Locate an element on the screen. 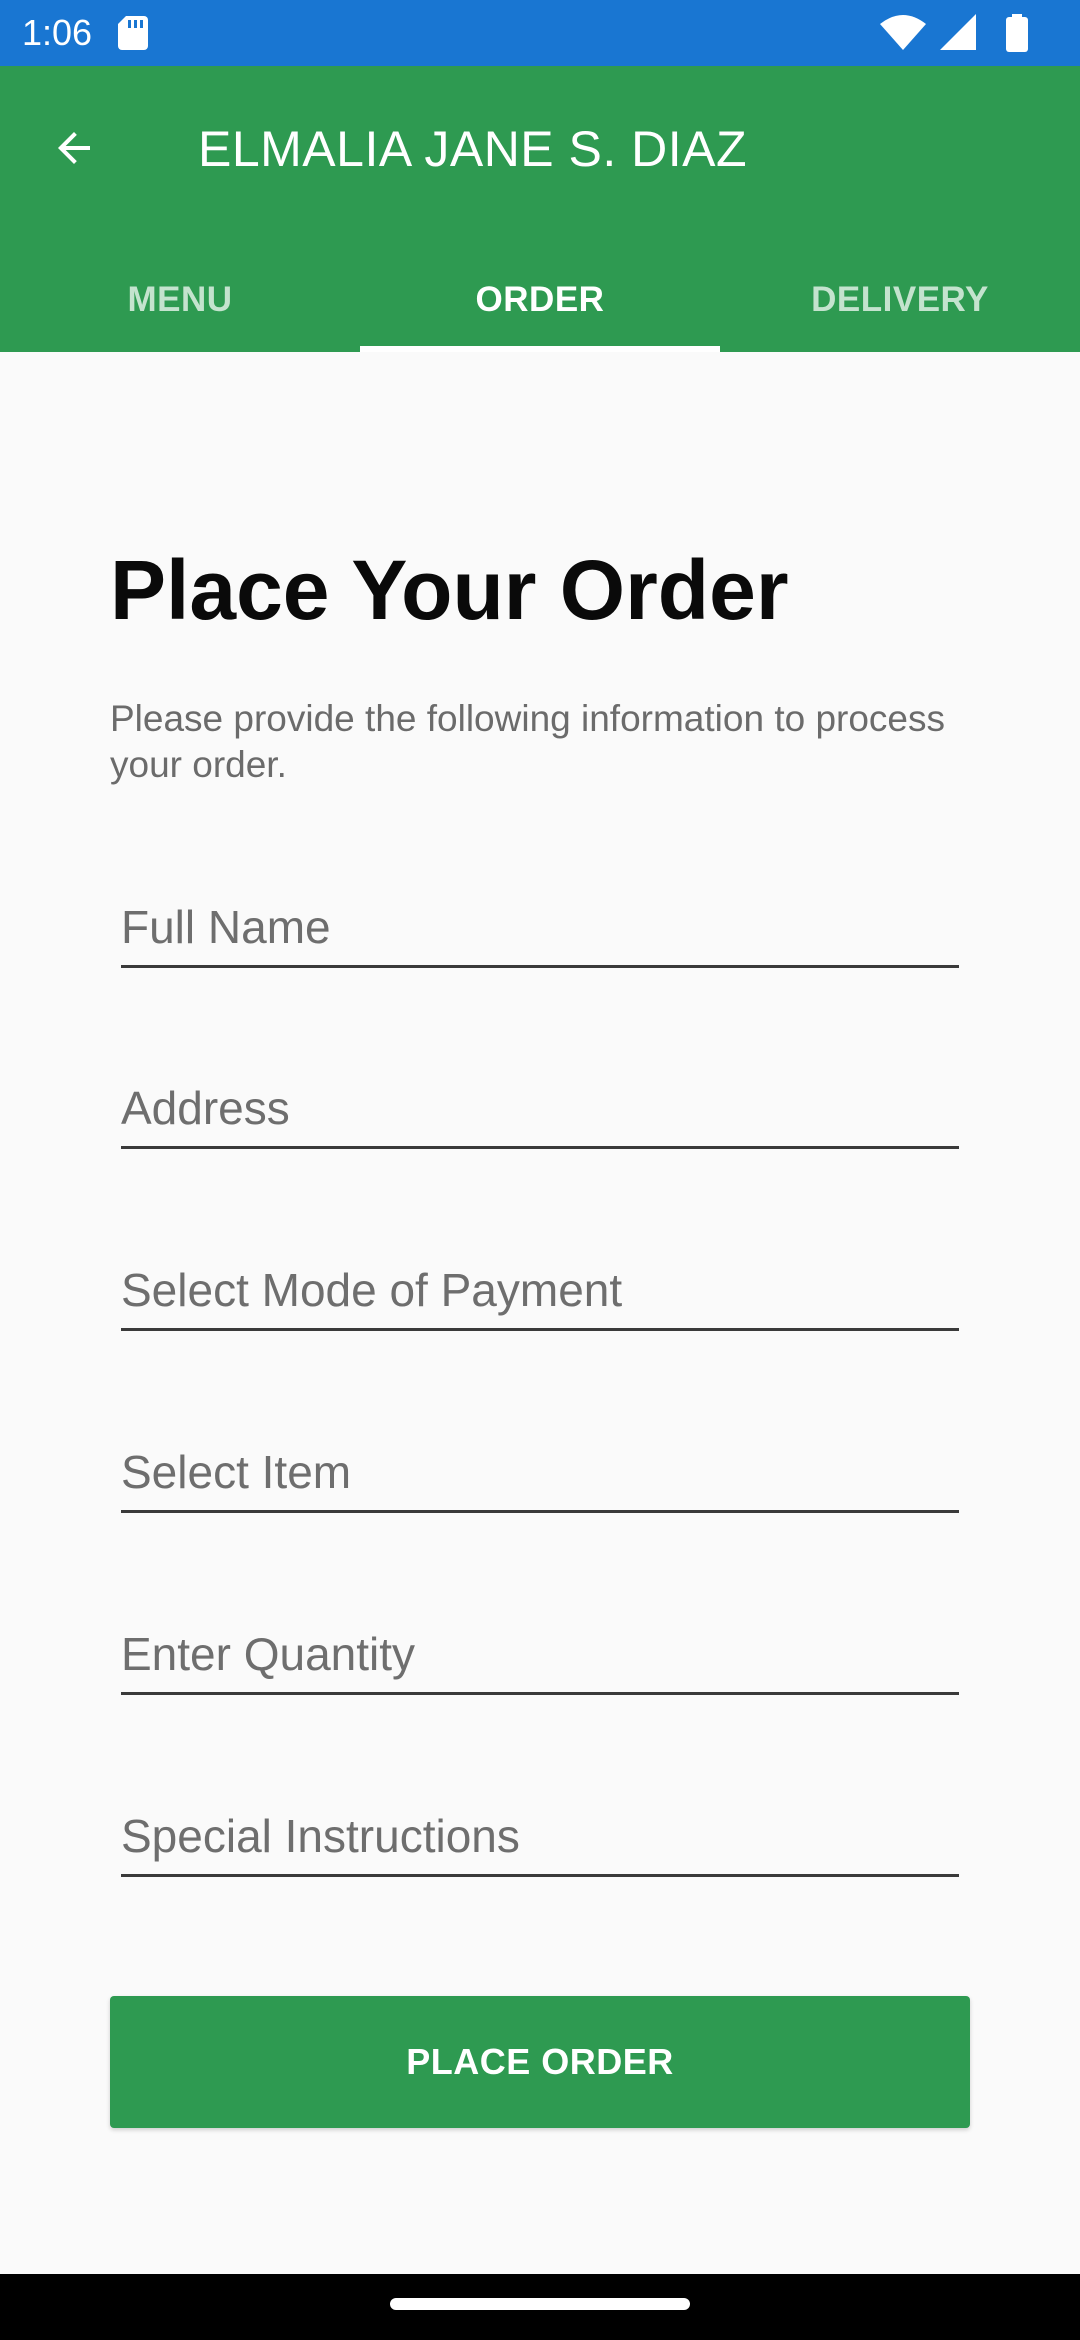  payment-mode-field is located at coordinates (540, 1287).